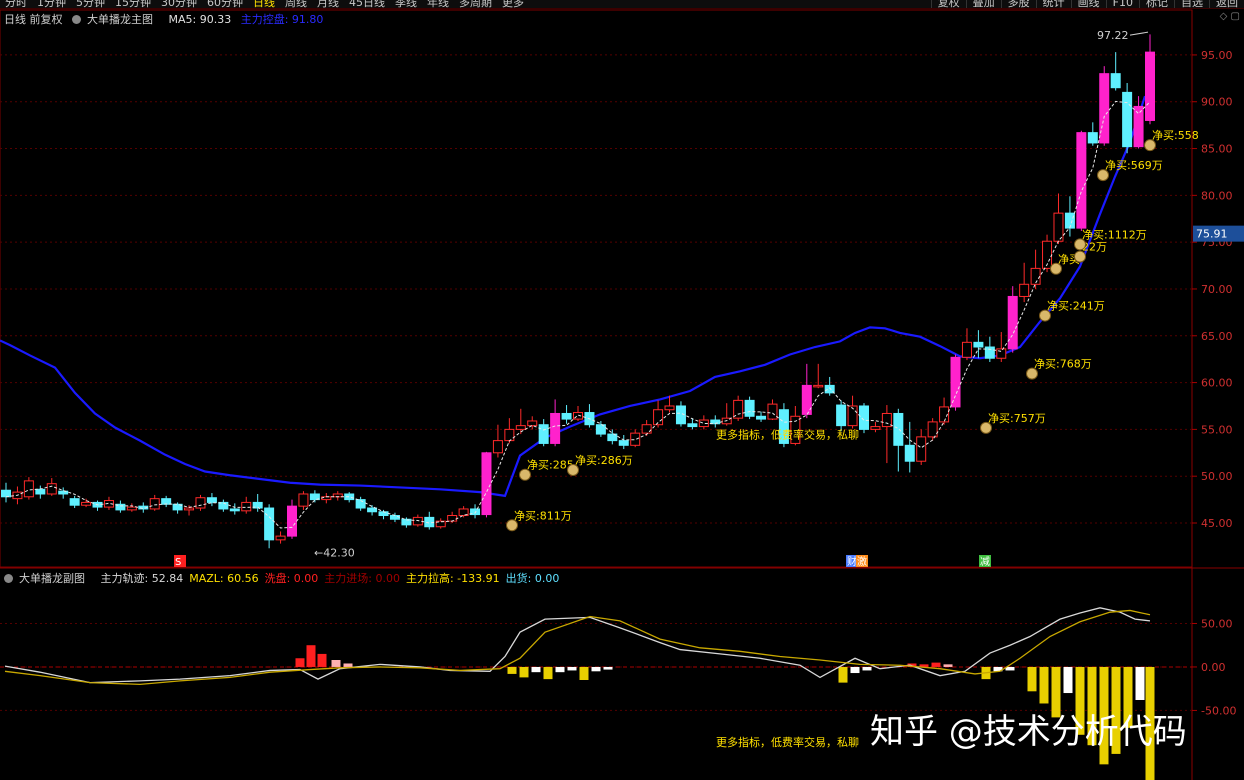 Image resolution: width=1244 pixels, height=780 pixels. I want to click on sub-tick-label: 0.00, so click(1213, 667).